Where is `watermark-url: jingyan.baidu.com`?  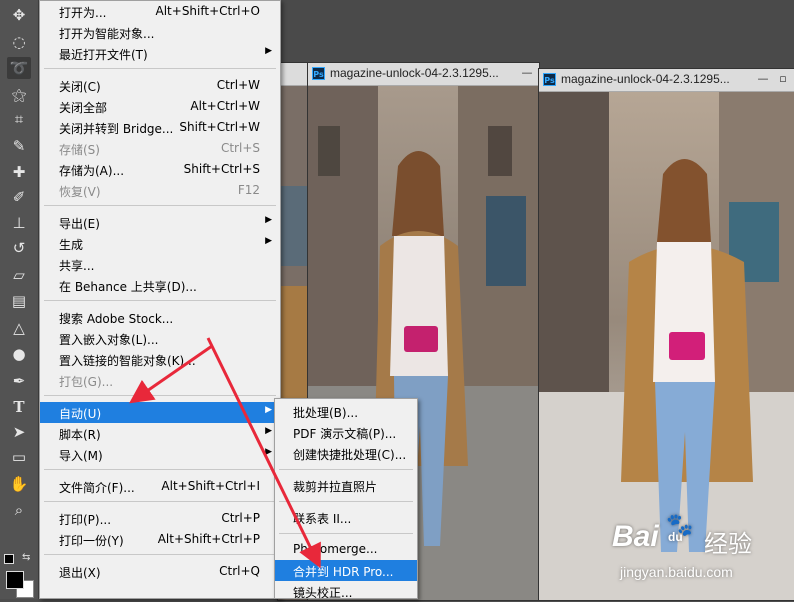
watermark-url: jingyan.baidu.com is located at coordinates (676, 572).